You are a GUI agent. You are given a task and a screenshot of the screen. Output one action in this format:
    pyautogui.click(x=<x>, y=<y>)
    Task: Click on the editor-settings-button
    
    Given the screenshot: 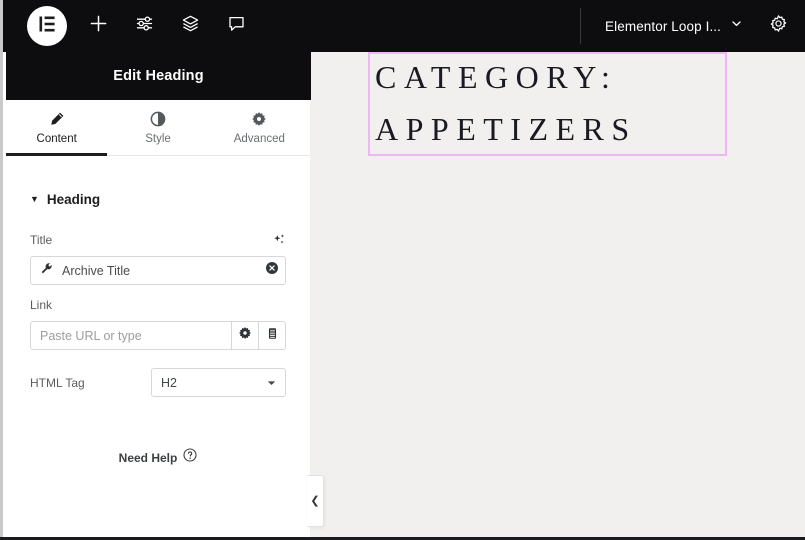 What is the action you would take?
    pyautogui.click(x=778, y=26)
    